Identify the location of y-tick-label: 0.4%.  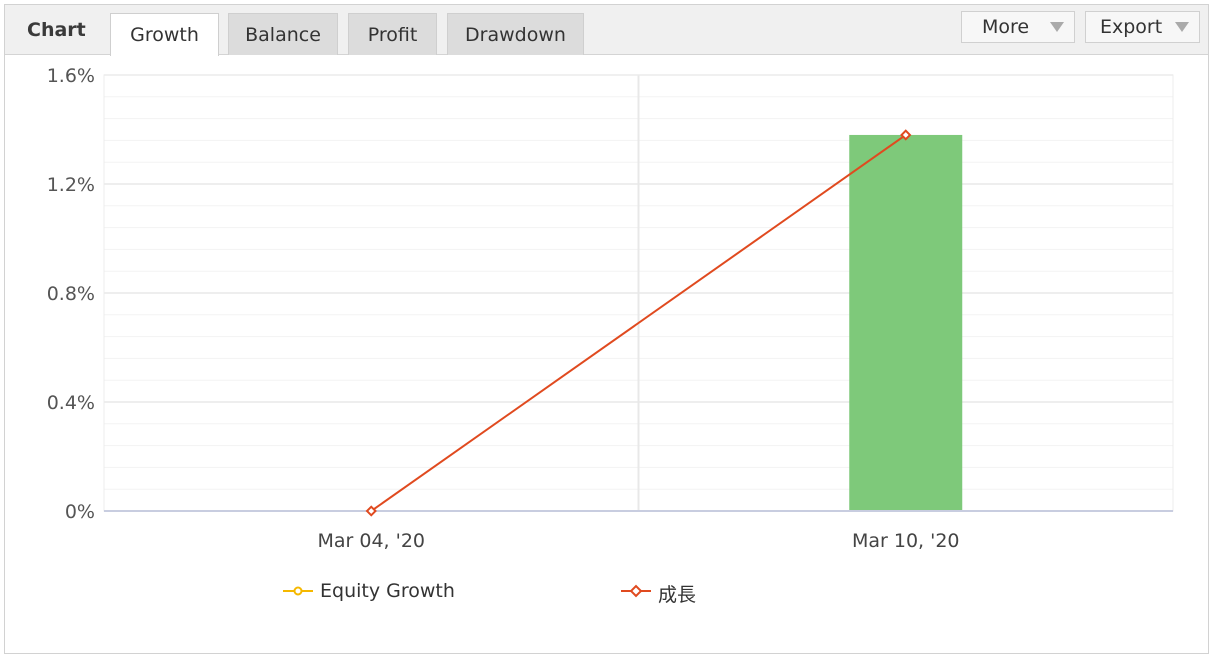
(71, 403).